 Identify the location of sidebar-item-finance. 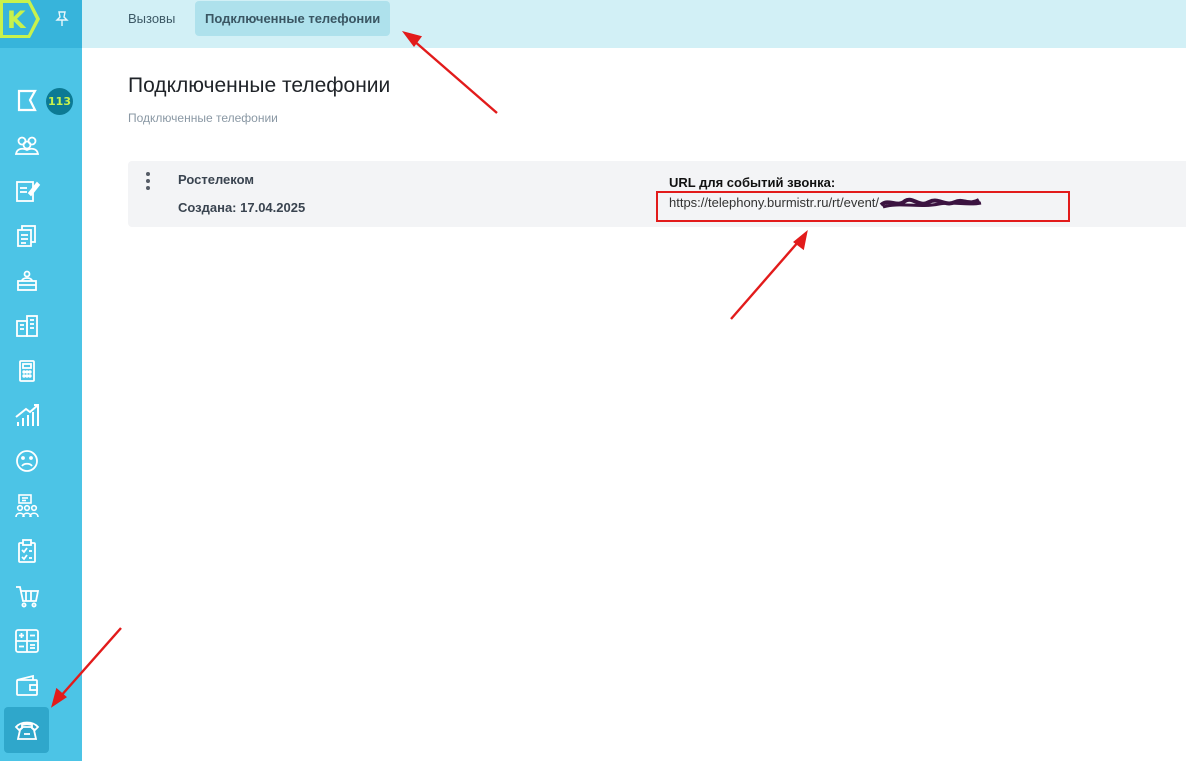
(27, 641).